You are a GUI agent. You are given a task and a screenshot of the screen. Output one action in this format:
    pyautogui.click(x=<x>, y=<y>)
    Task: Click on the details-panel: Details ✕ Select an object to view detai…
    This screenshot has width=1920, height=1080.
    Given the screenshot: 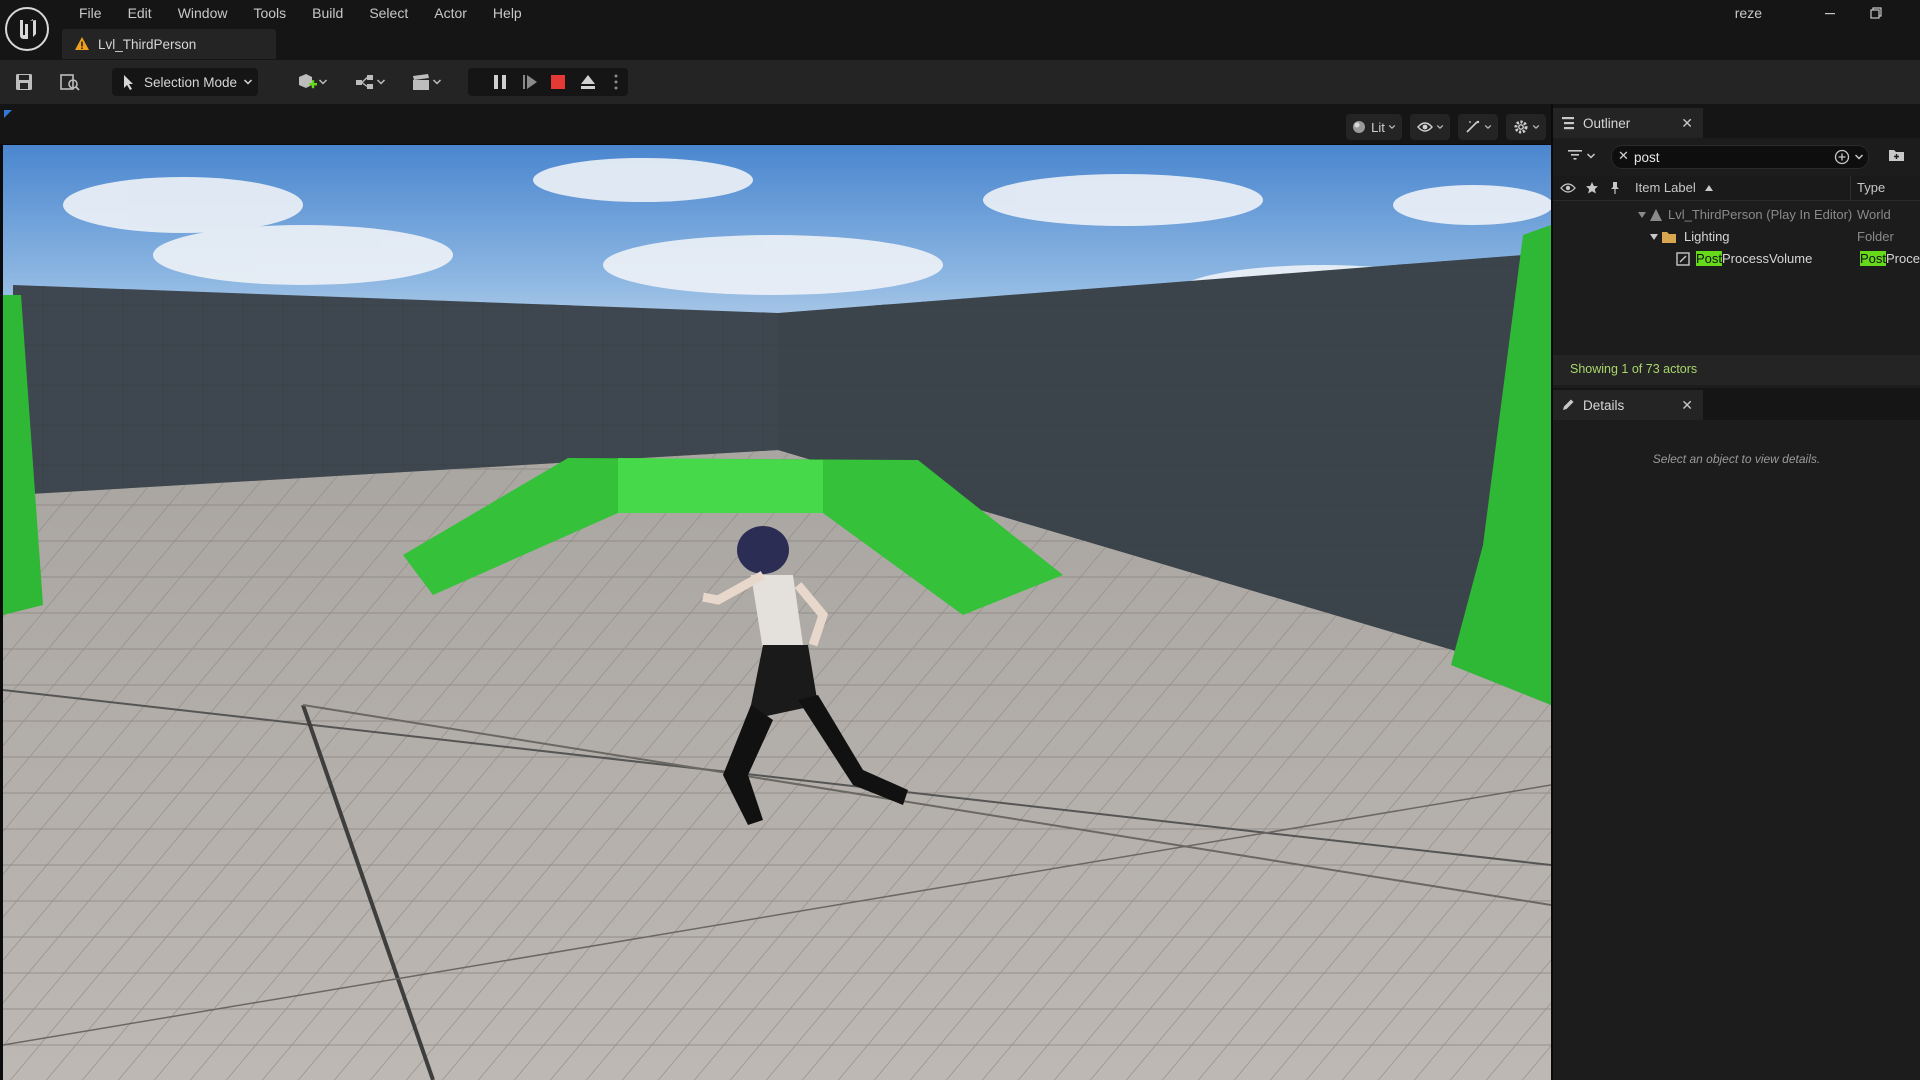 What is the action you would take?
    pyautogui.click(x=1736, y=735)
    